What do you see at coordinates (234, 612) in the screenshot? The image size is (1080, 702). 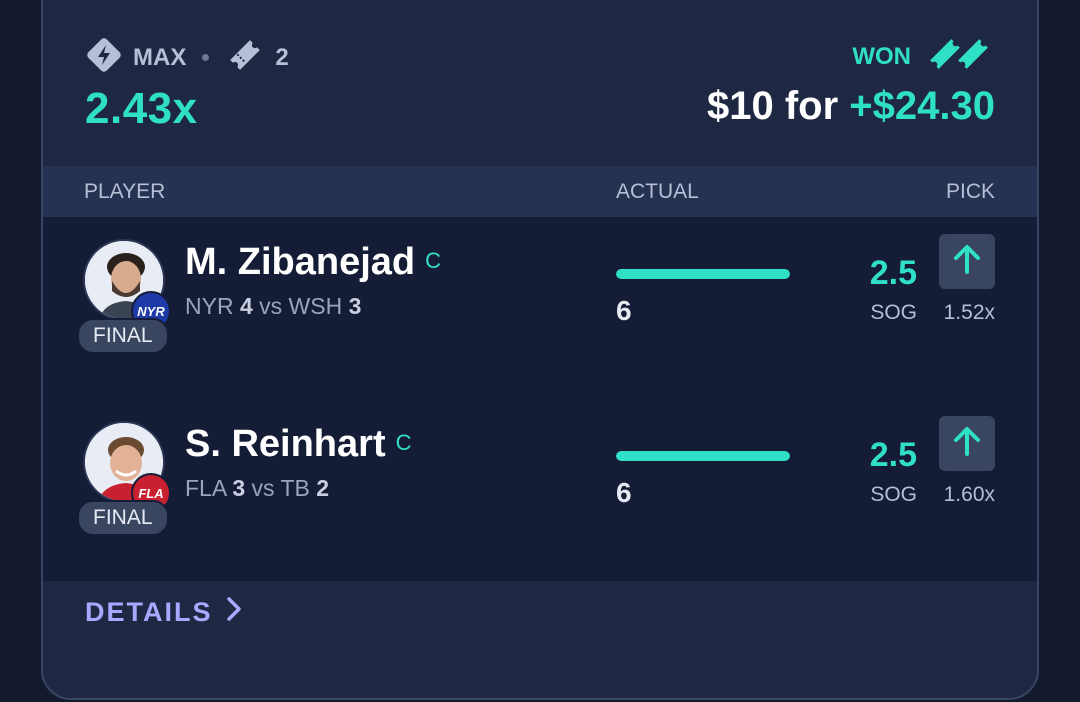 I see `chevron-right-icon` at bounding box center [234, 612].